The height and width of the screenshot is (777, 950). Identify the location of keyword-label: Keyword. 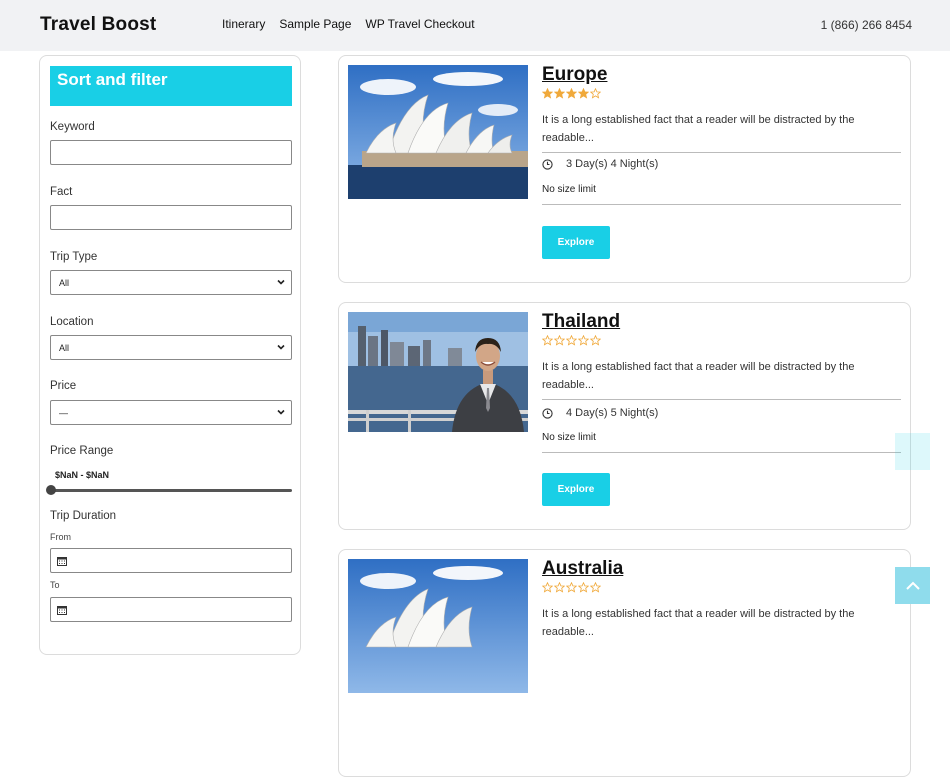
(72, 127).